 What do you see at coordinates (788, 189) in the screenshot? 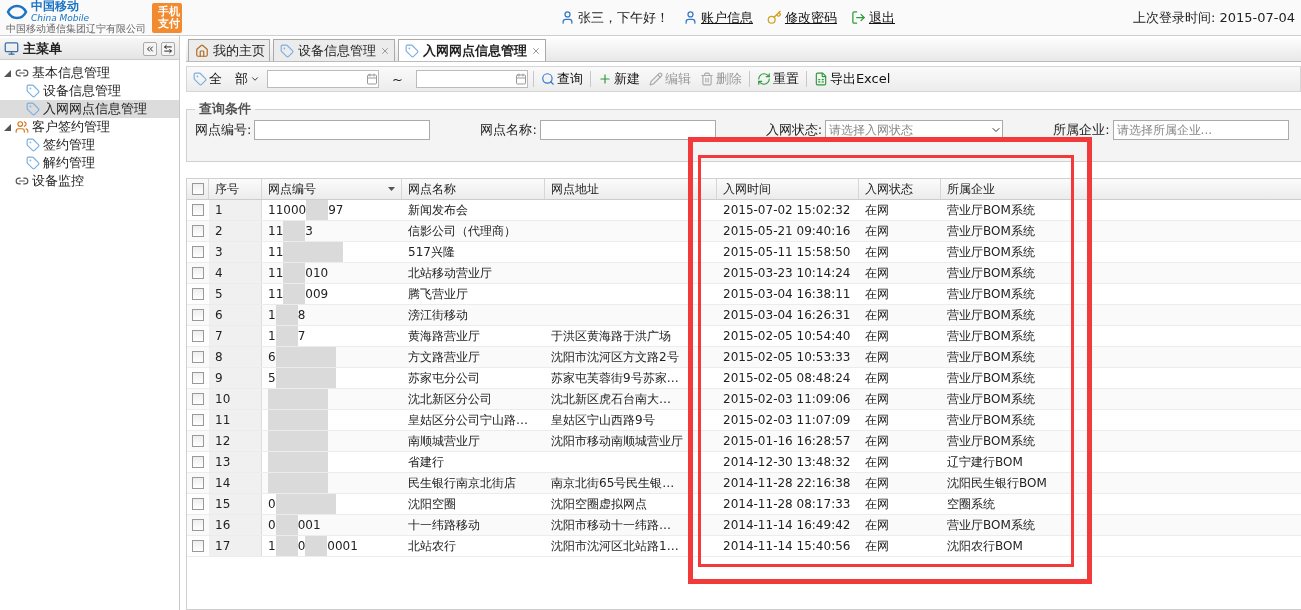
I see `column-header: 入网时间` at bounding box center [788, 189].